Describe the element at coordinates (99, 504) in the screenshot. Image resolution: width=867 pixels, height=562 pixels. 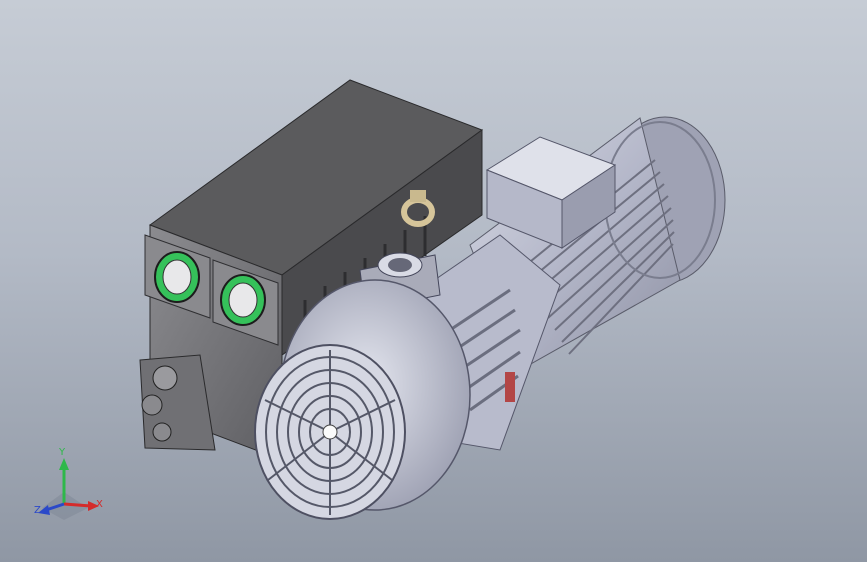
I see `x-axis-label: X` at that location.